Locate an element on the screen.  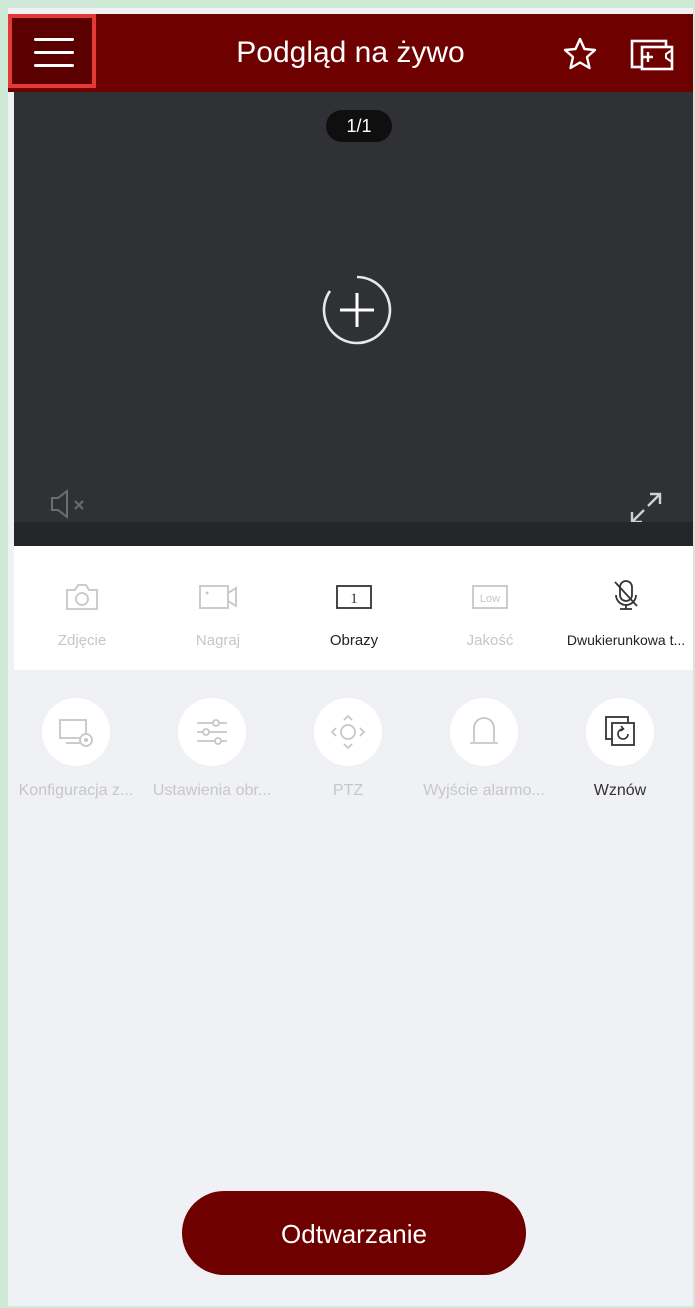
add-window-icon is located at coordinates (652, 54).